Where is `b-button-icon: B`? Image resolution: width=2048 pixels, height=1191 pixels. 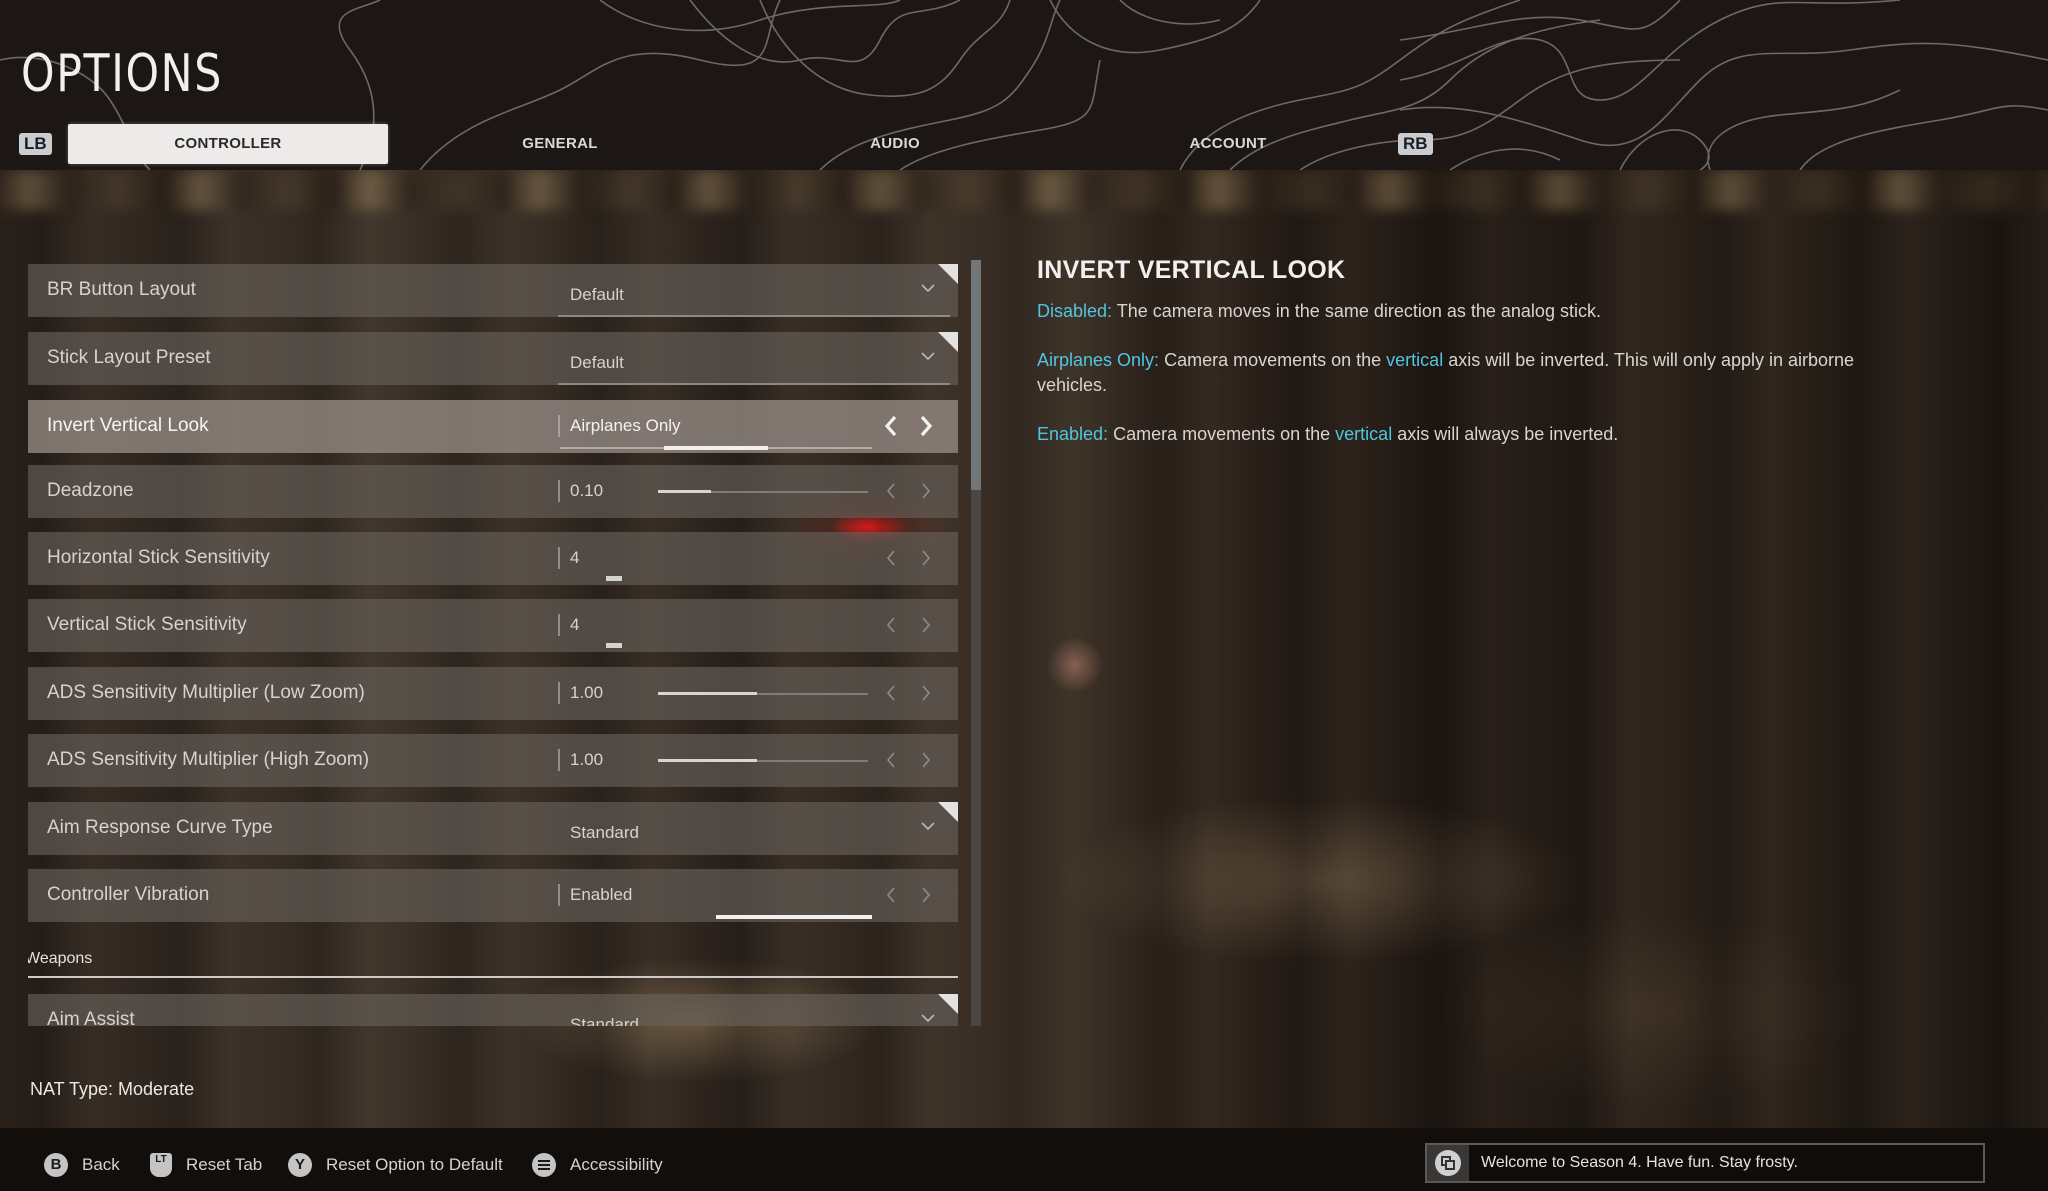
b-button-icon: B is located at coordinates (56, 1165).